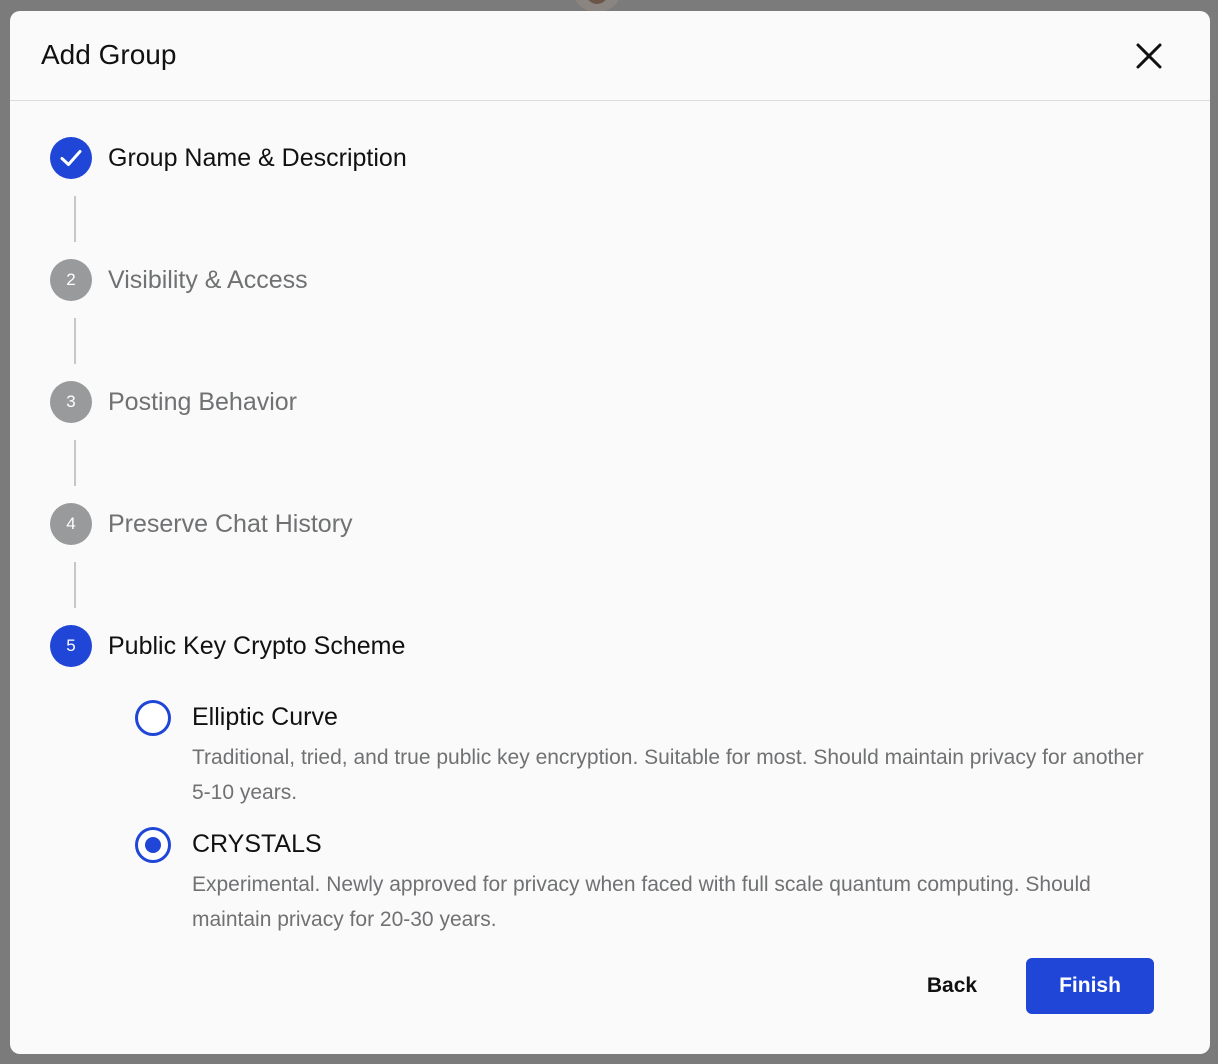 The width and height of the screenshot is (1218, 1064). I want to click on step-label: Posting Behavior, so click(203, 402).